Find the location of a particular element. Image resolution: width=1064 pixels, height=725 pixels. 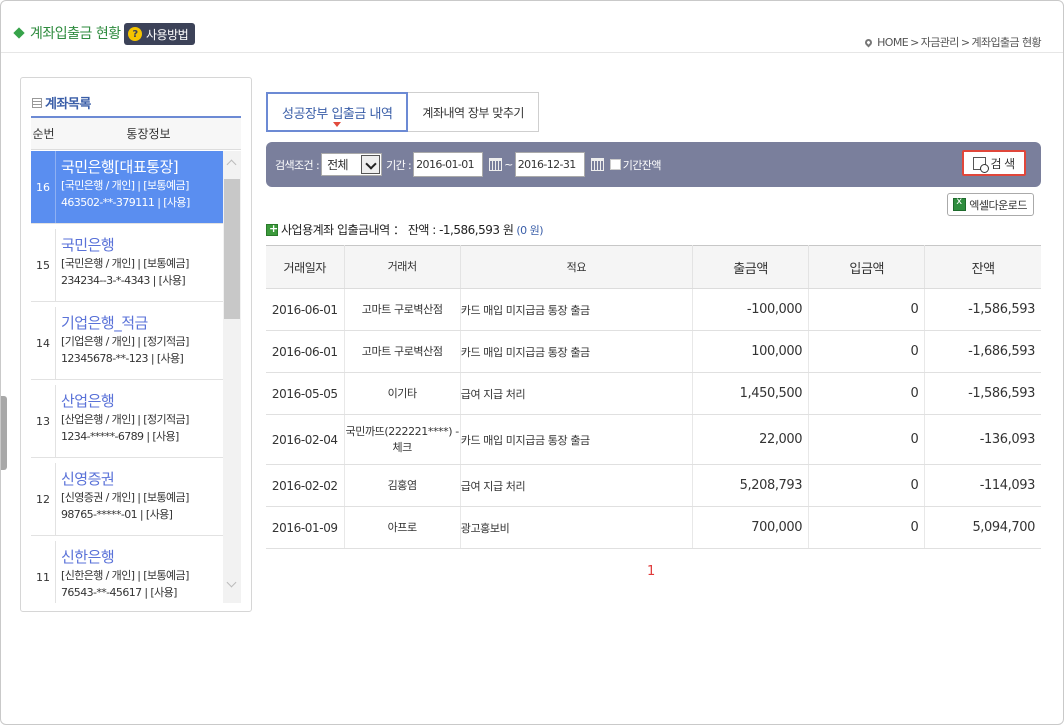

page-title-text: 계좌입출금 현황 is located at coordinates (75, 34).